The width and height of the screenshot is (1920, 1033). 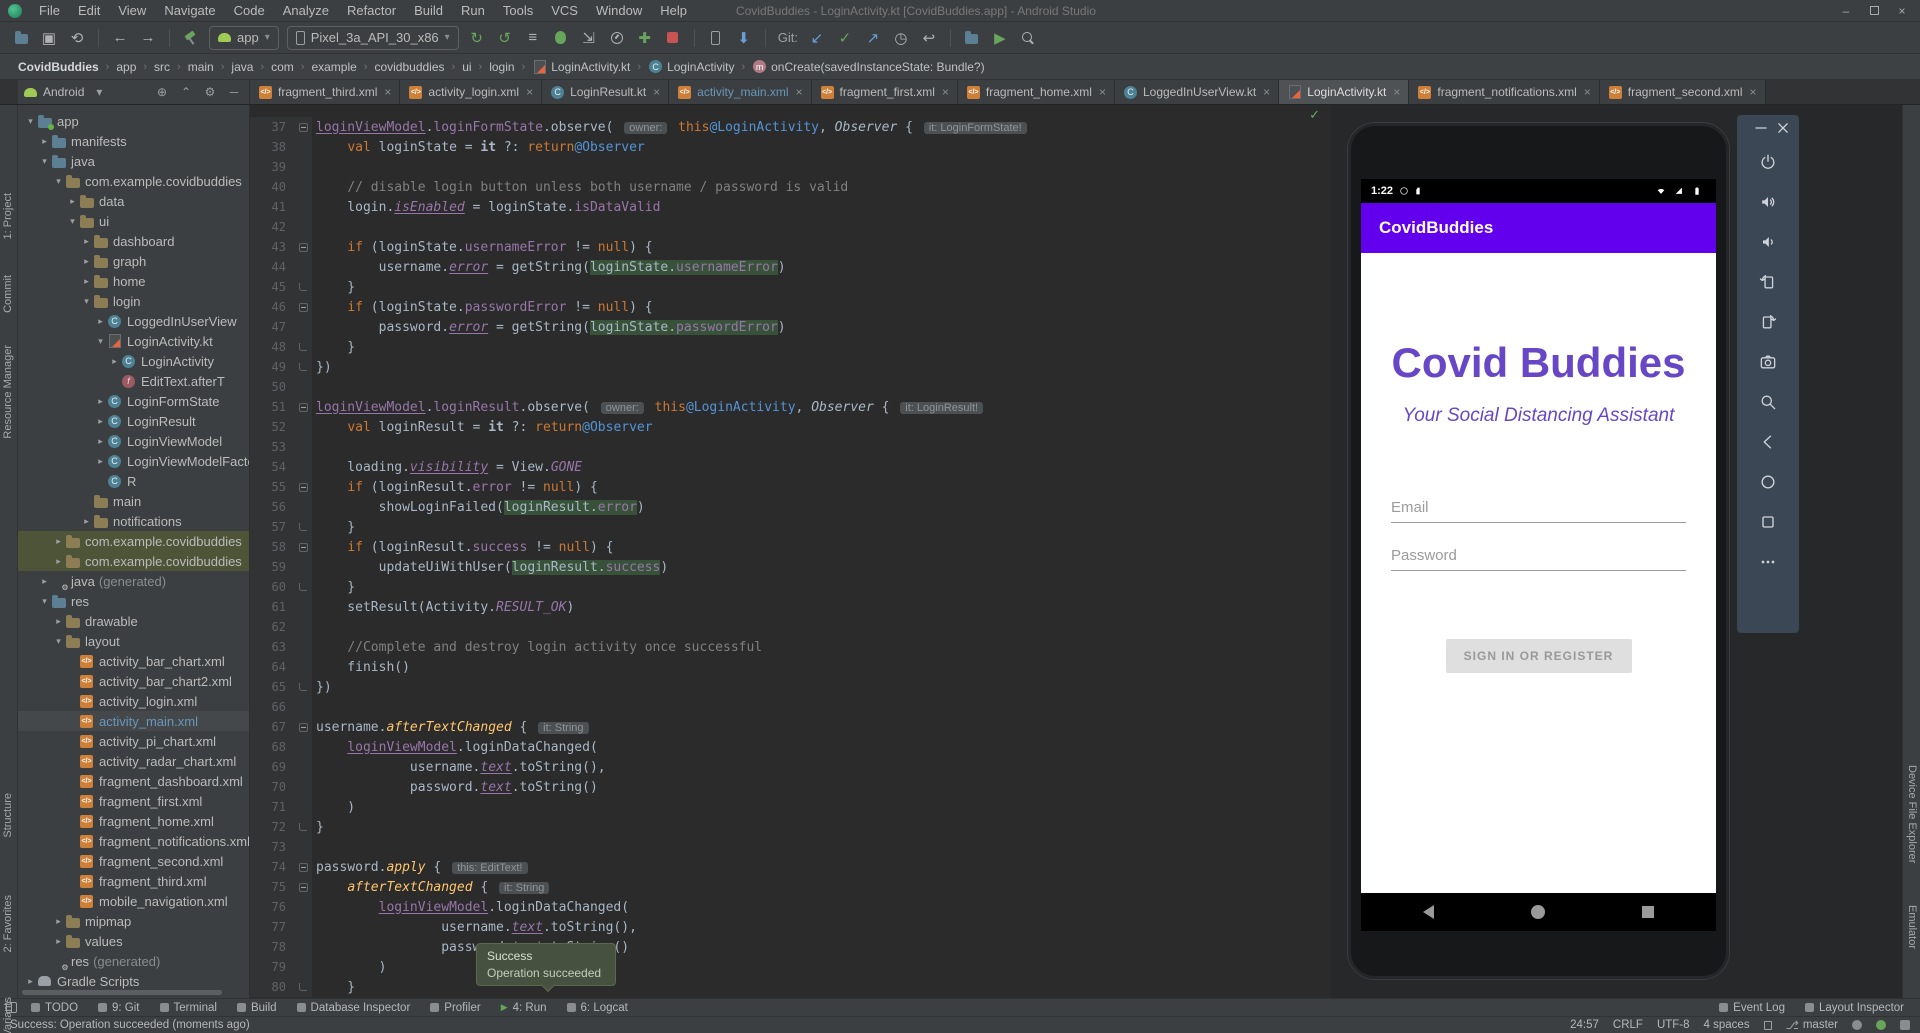 What do you see at coordinates (333, 67) in the screenshot?
I see `breadcrumb-item: example` at bounding box center [333, 67].